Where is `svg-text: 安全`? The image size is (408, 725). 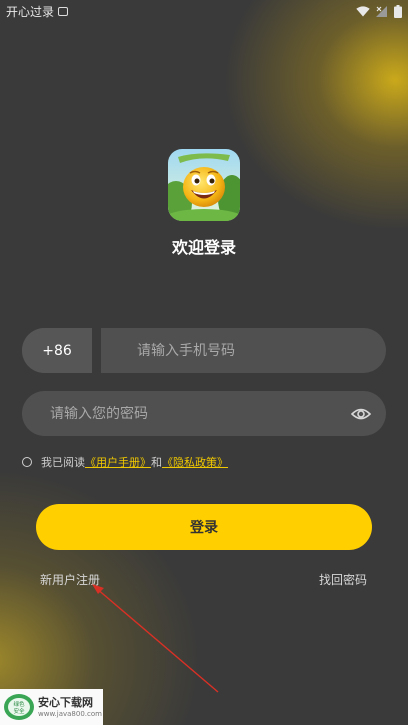 svg-text: 安全 is located at coordinates (19, 711).